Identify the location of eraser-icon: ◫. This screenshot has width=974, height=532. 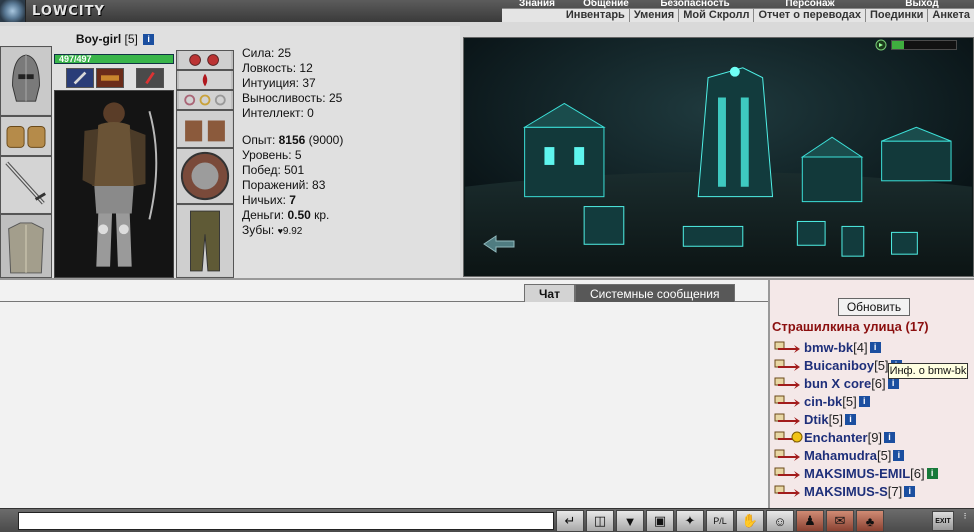
(600, 521).